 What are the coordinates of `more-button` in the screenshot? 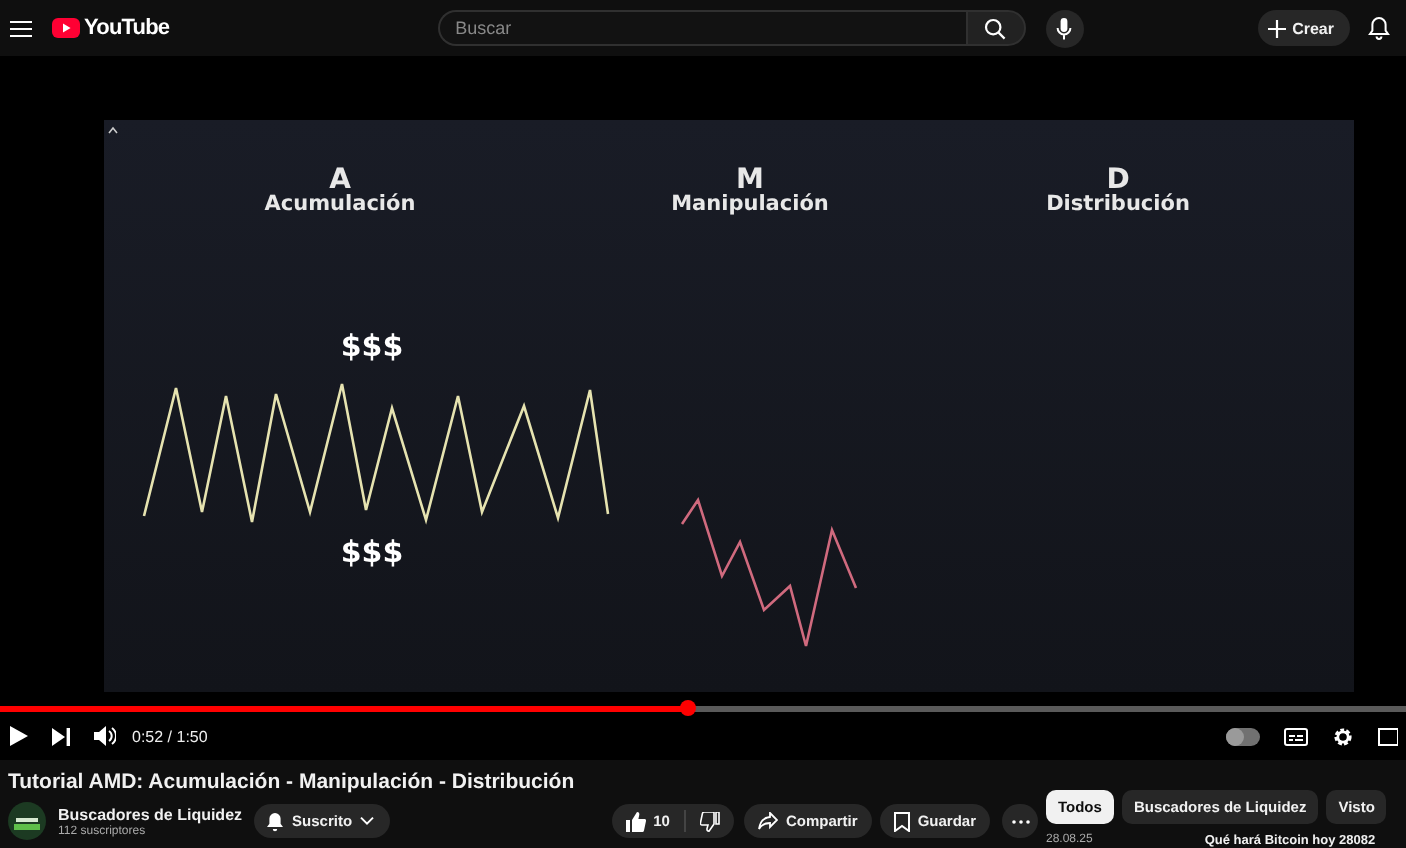 It's located at (1020, 821).